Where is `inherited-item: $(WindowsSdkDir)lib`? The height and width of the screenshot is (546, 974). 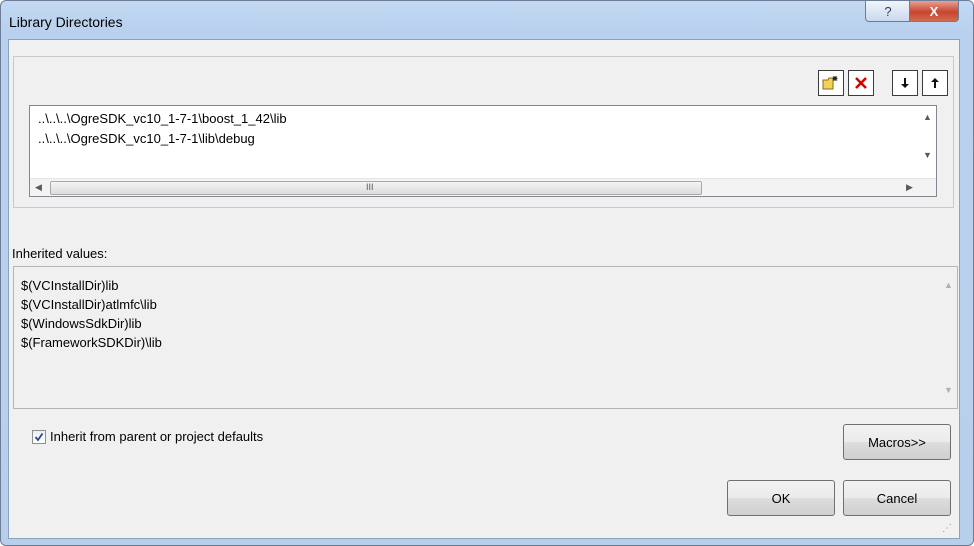 inherited-item: $(WindowsSdkDir)lib is located at coordinates (81, 323).